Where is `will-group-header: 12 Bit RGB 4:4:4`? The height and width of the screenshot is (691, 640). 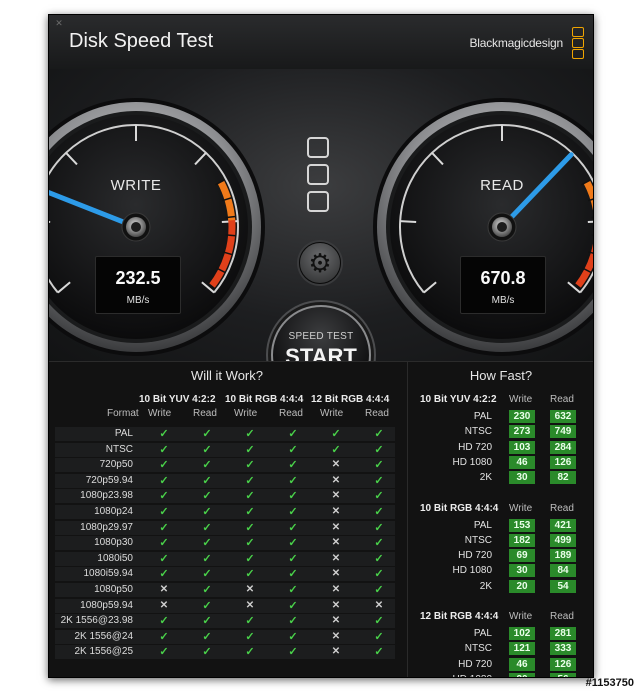 will-group-header: 12 Bit RGB 4:4:4 is located at coordinates (350, 399).